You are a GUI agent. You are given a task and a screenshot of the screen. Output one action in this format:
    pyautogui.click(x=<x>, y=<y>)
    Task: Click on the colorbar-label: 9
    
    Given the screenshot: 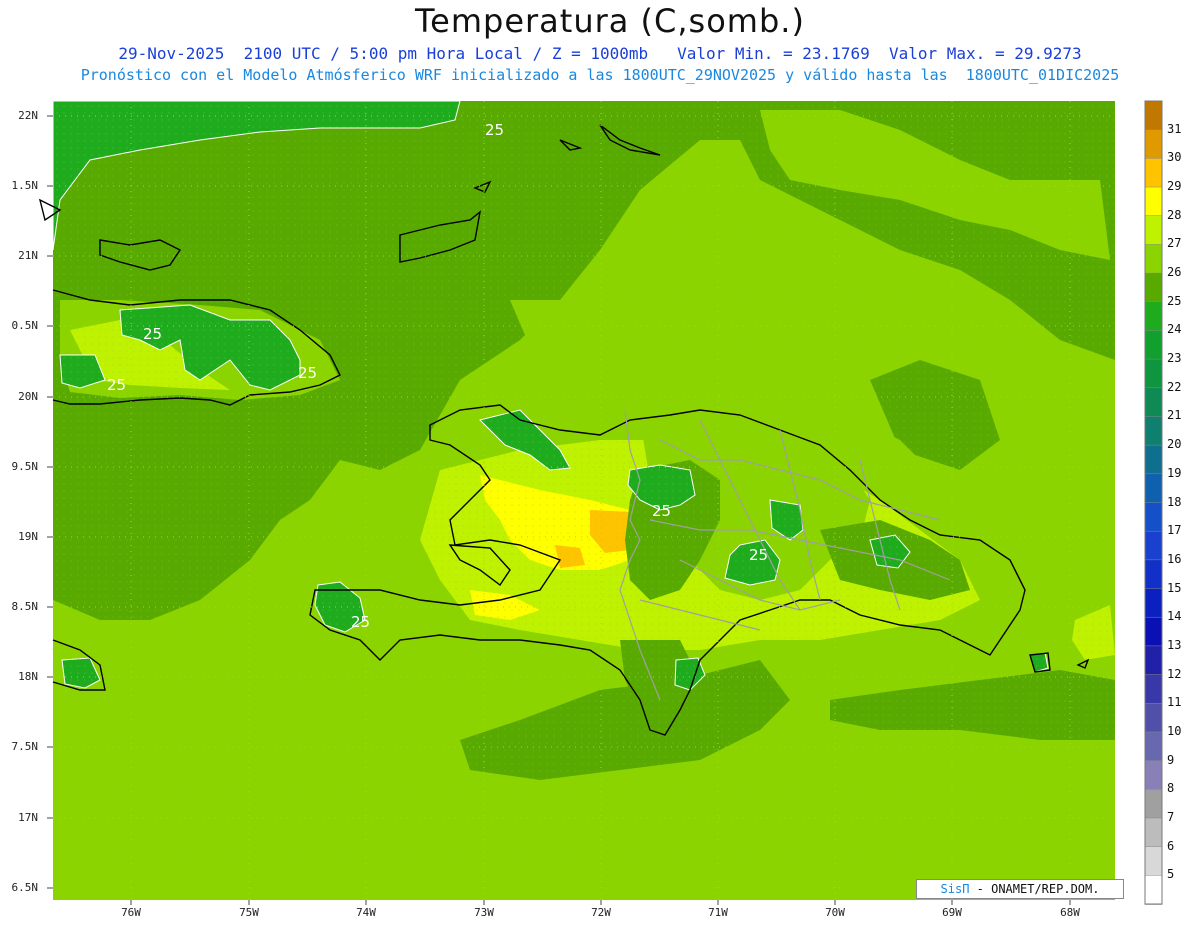 What is the action you would take?
    pyautogui.click(x=1171, y=759)
    